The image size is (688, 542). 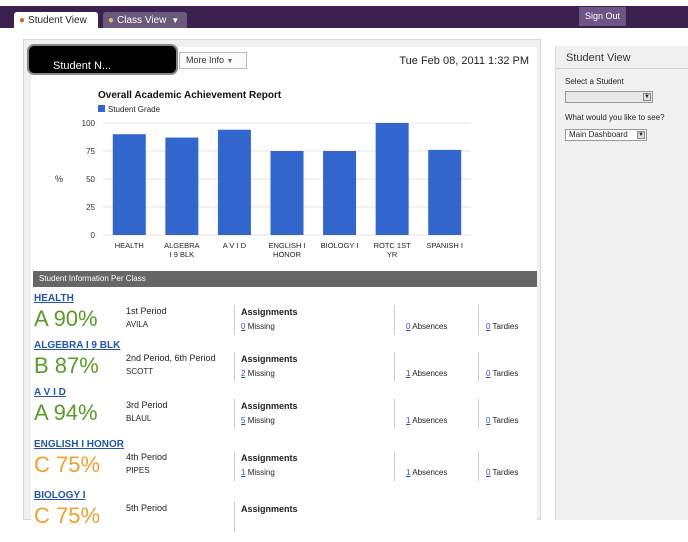 I want to click on student-icon: ●, so click(x=22, y=20).